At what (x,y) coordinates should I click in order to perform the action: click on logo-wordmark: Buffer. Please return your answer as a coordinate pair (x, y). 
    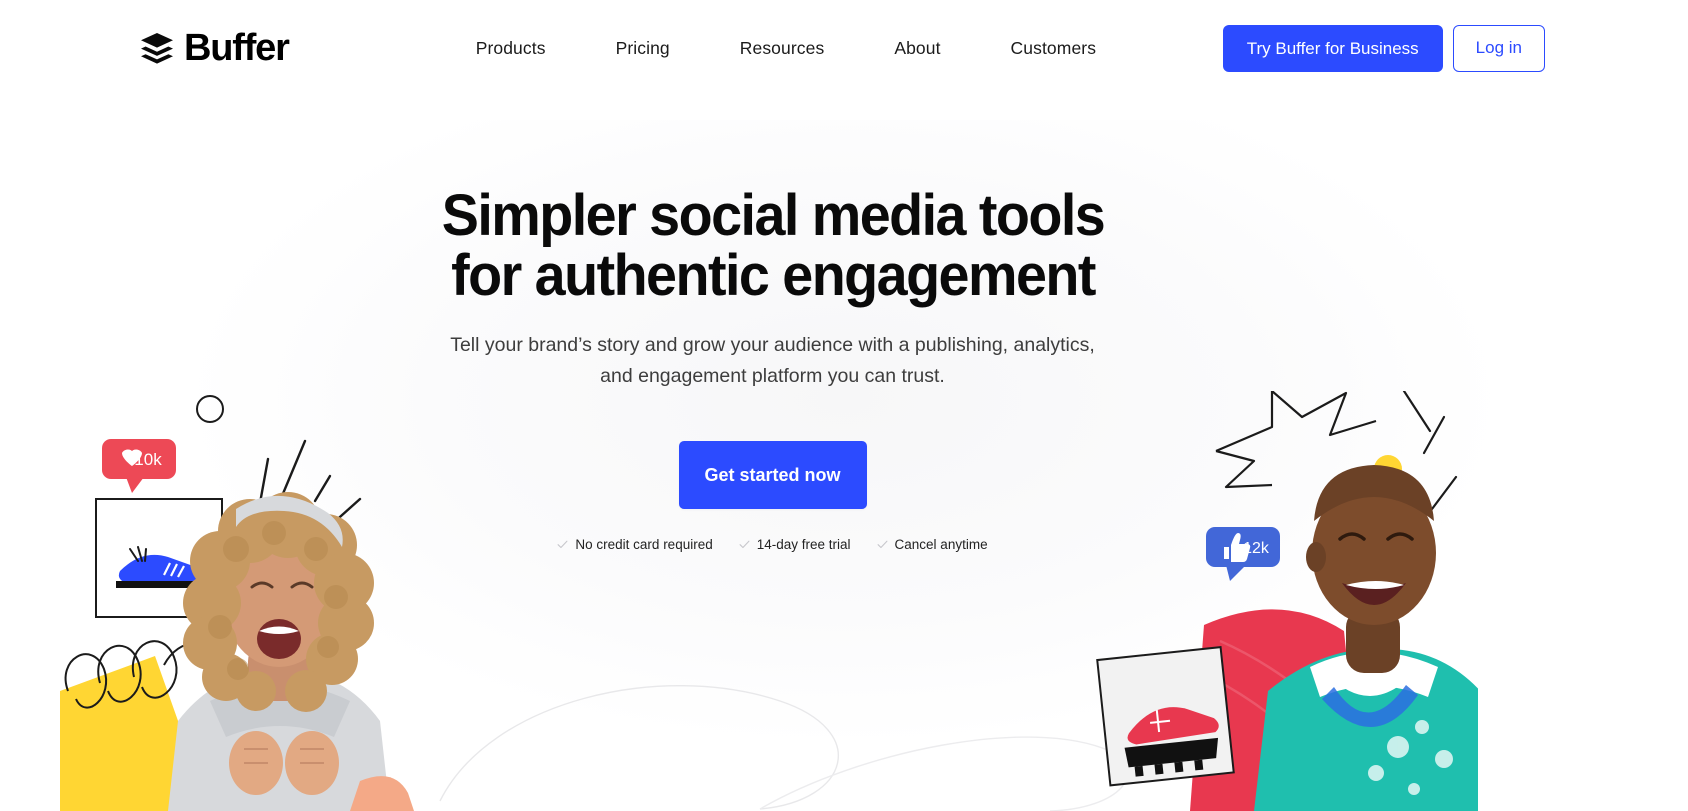
    Looking at the image, I should click on (237, 48).